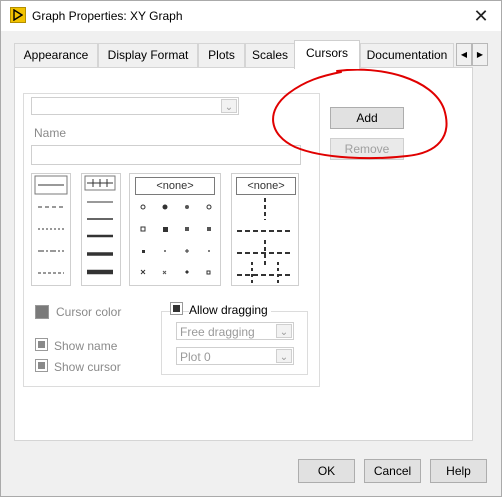 Image resolution: width=502 pixels, height=498 pixels. I want to click on cancel-button: Cancel, so click(392, 471).